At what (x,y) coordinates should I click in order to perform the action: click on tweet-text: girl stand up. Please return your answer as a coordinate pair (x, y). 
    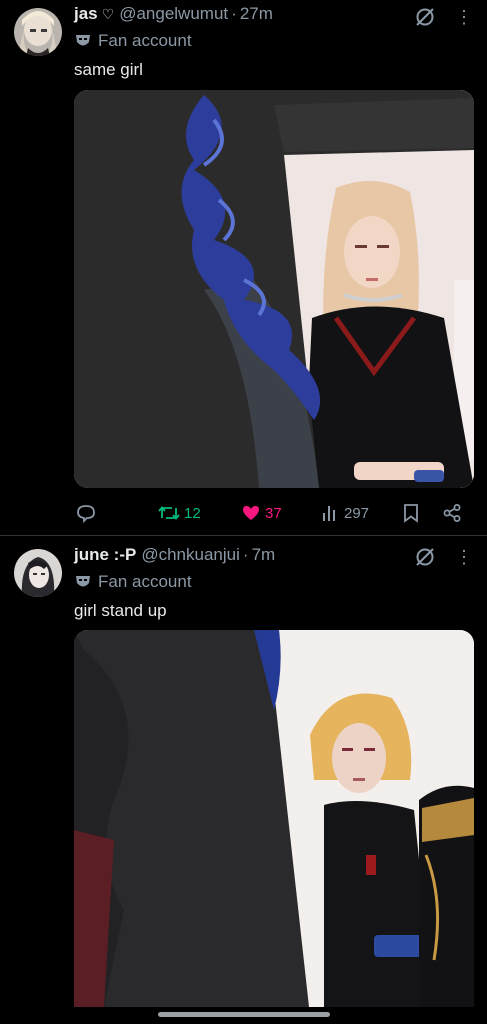
    Looking at the image, I should click on (120, 610).